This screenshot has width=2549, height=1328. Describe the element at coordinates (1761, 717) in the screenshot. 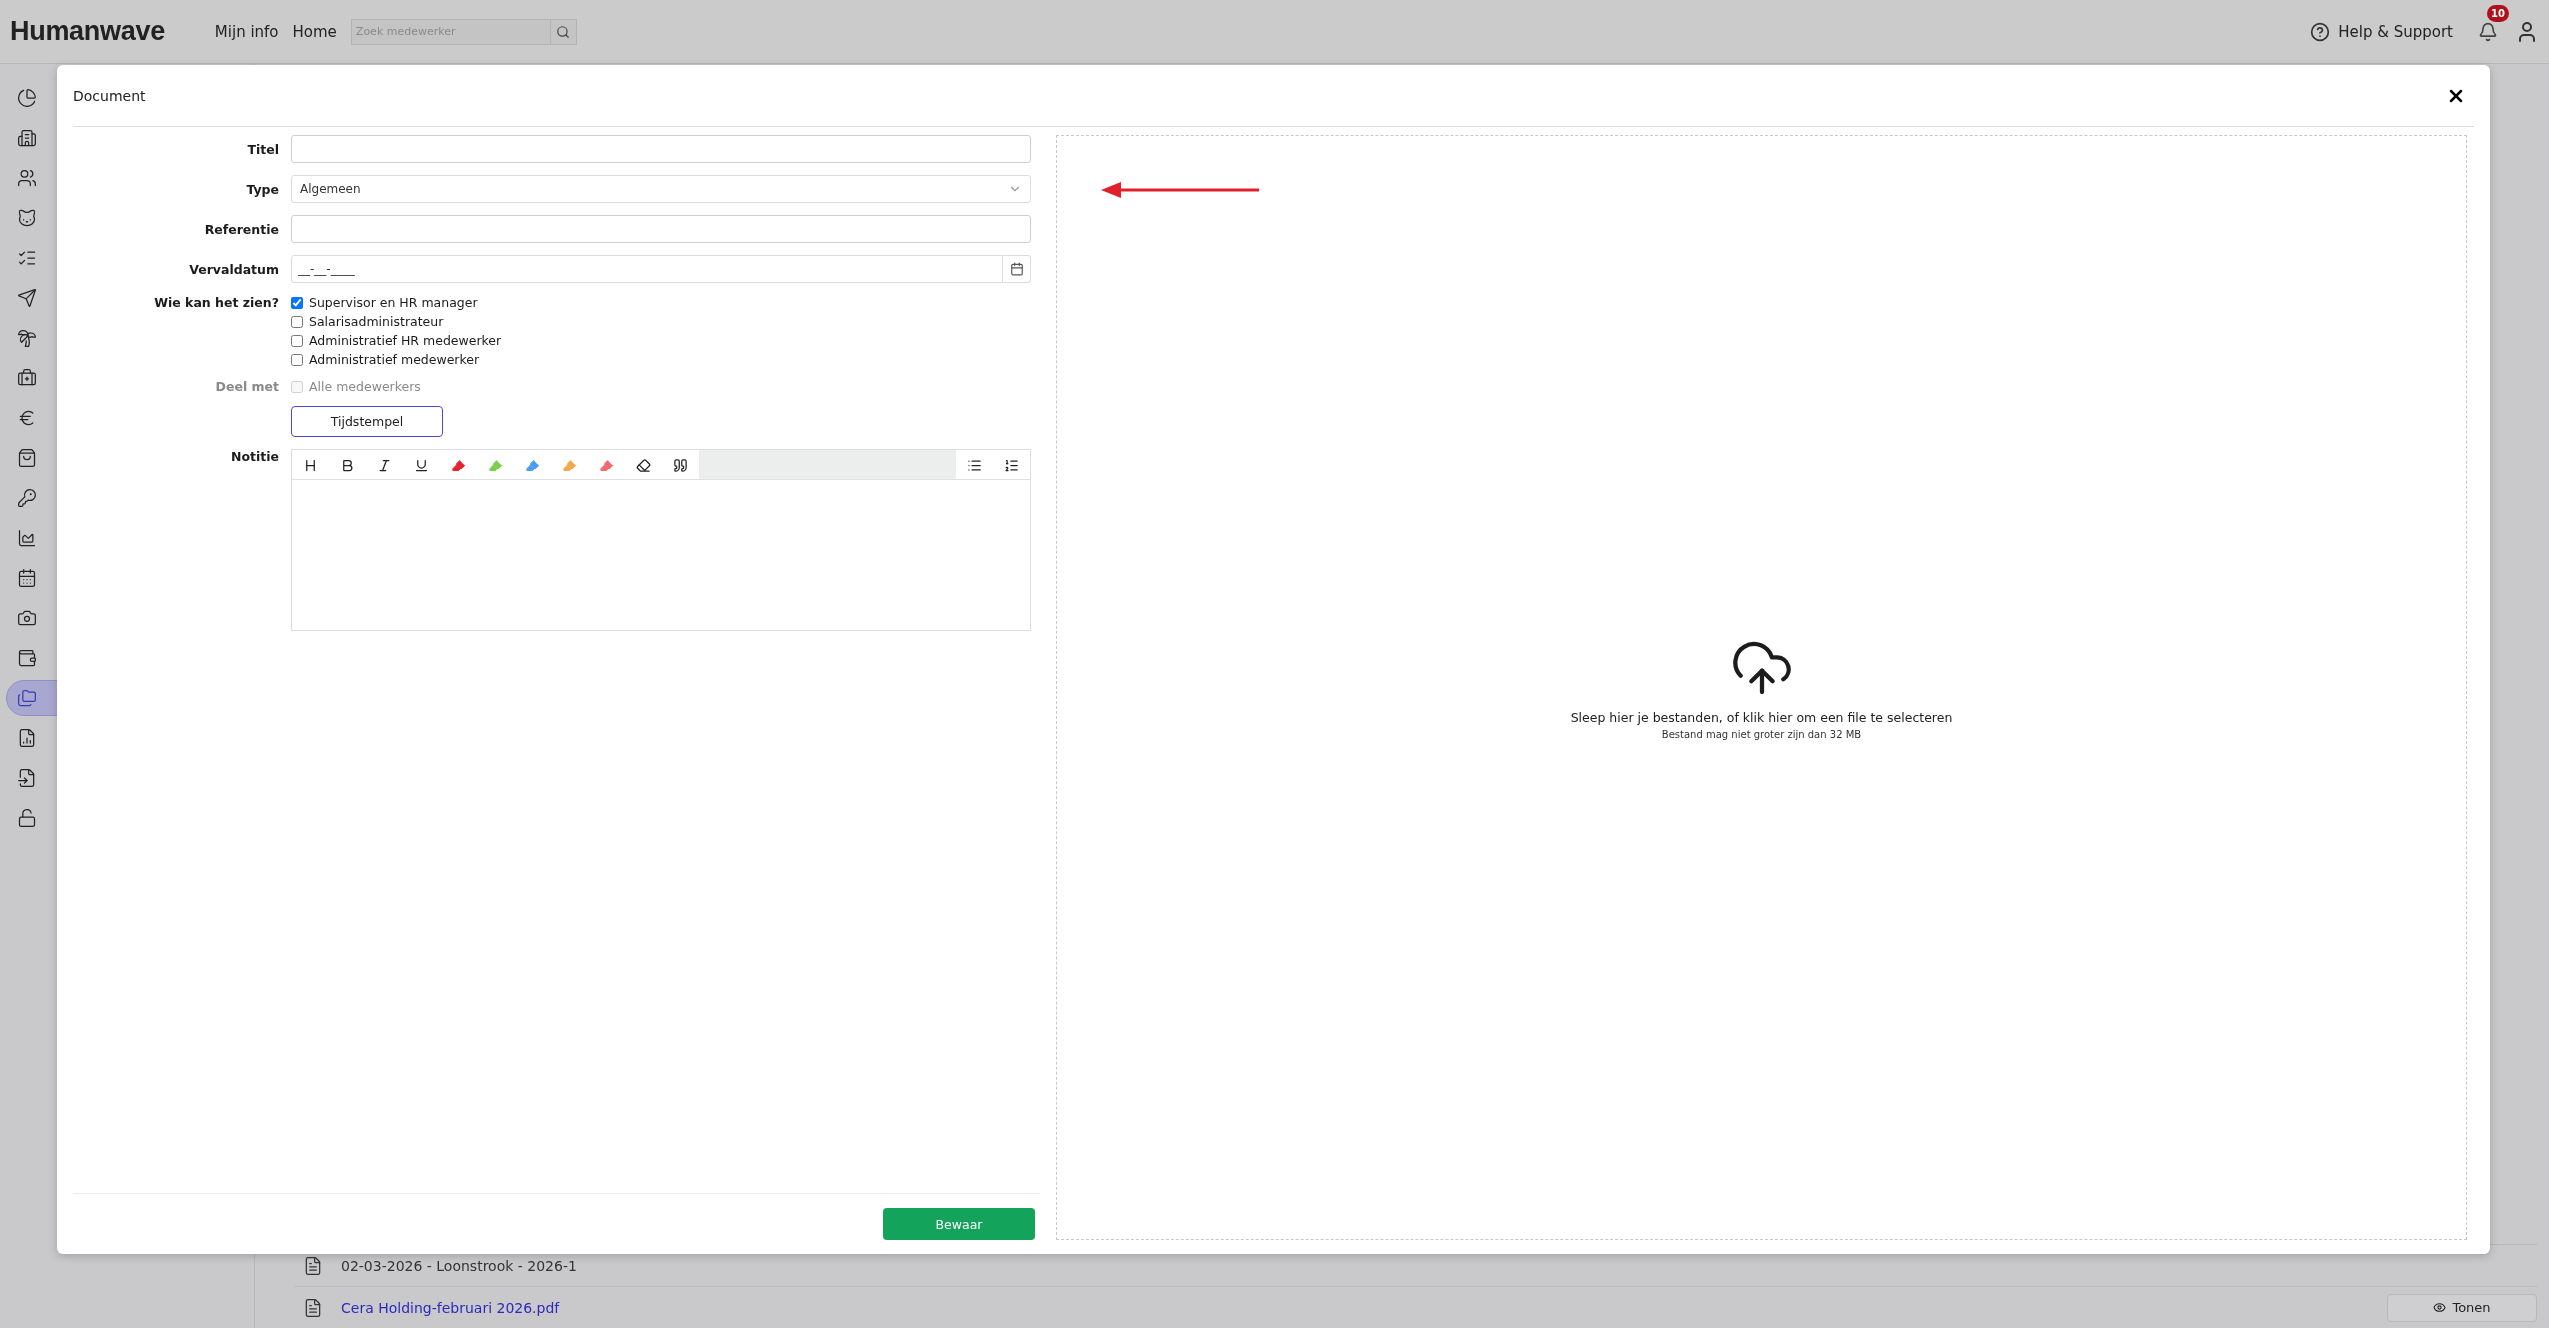

I see `upload-instruction: Sleep hier je bestanden, of klik hier om een file te selecteren` at that location.